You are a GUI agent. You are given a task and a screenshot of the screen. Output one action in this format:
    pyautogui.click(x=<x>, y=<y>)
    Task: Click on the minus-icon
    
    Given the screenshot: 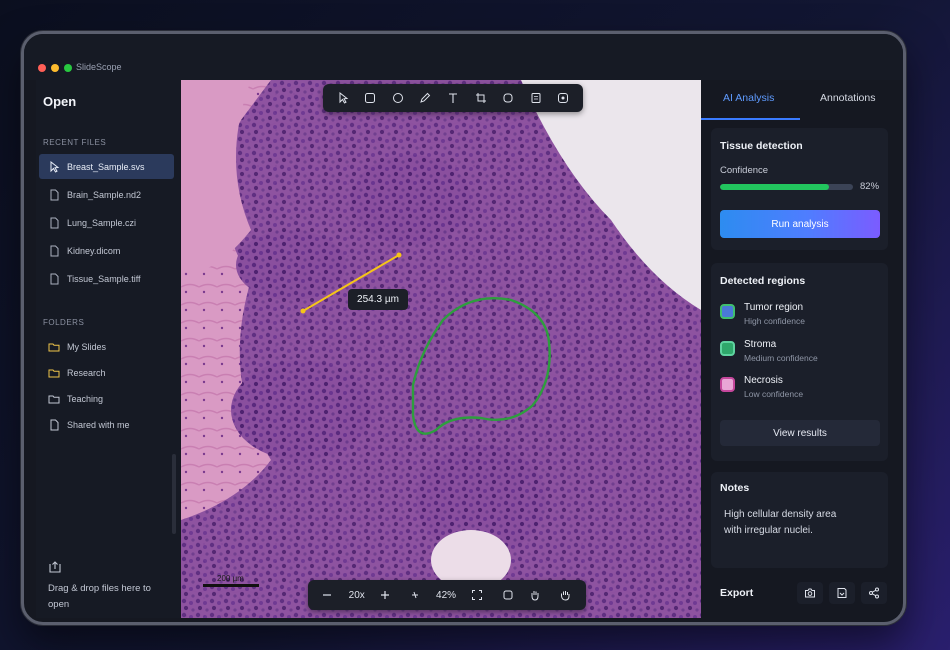 What is the action you would take?
    pyautogui.click(x=326, y=595)
    